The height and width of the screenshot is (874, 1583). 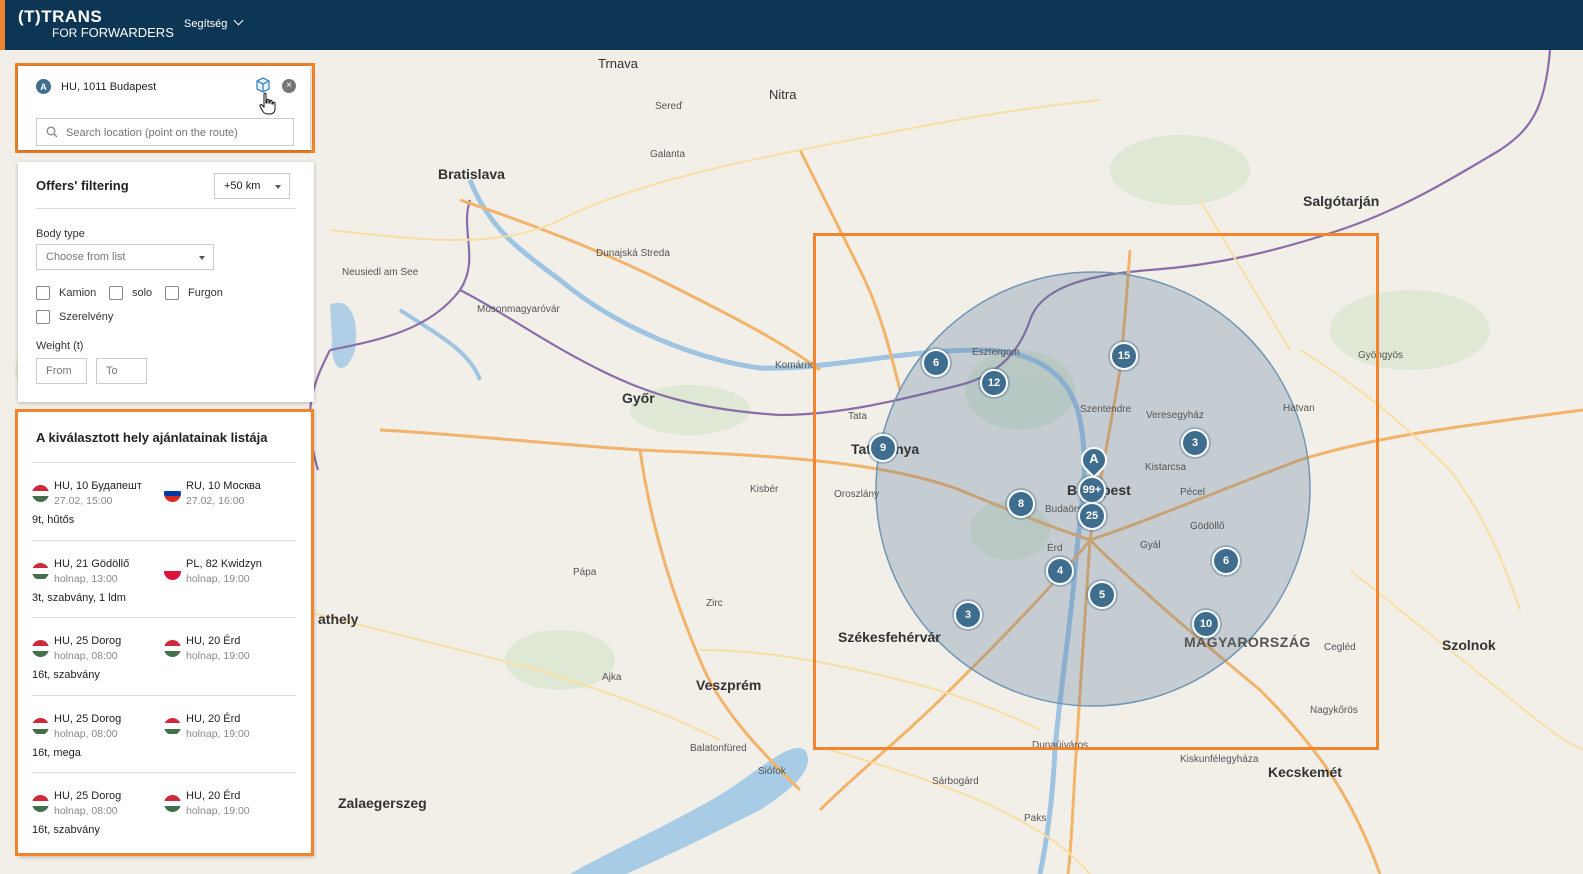 What do you see at coordinates (338, 619) in the screenshot?
I see `place-label: athely` at bounding box center [338, 619].